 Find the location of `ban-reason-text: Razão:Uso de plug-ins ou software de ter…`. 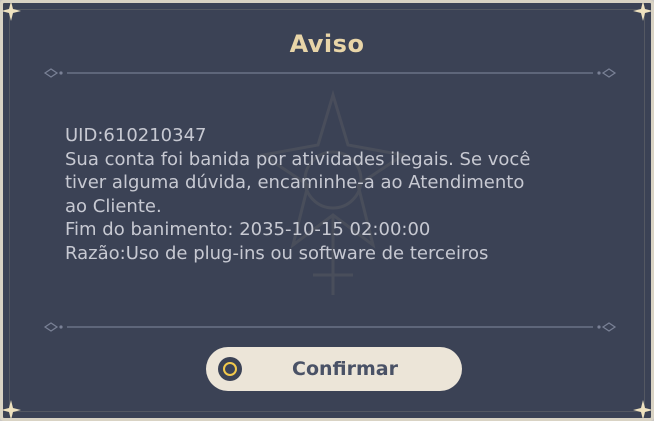

ban-reason-text: Razão:Uso de plug-ins ou software de ter… is located at coordinates (277, 253).